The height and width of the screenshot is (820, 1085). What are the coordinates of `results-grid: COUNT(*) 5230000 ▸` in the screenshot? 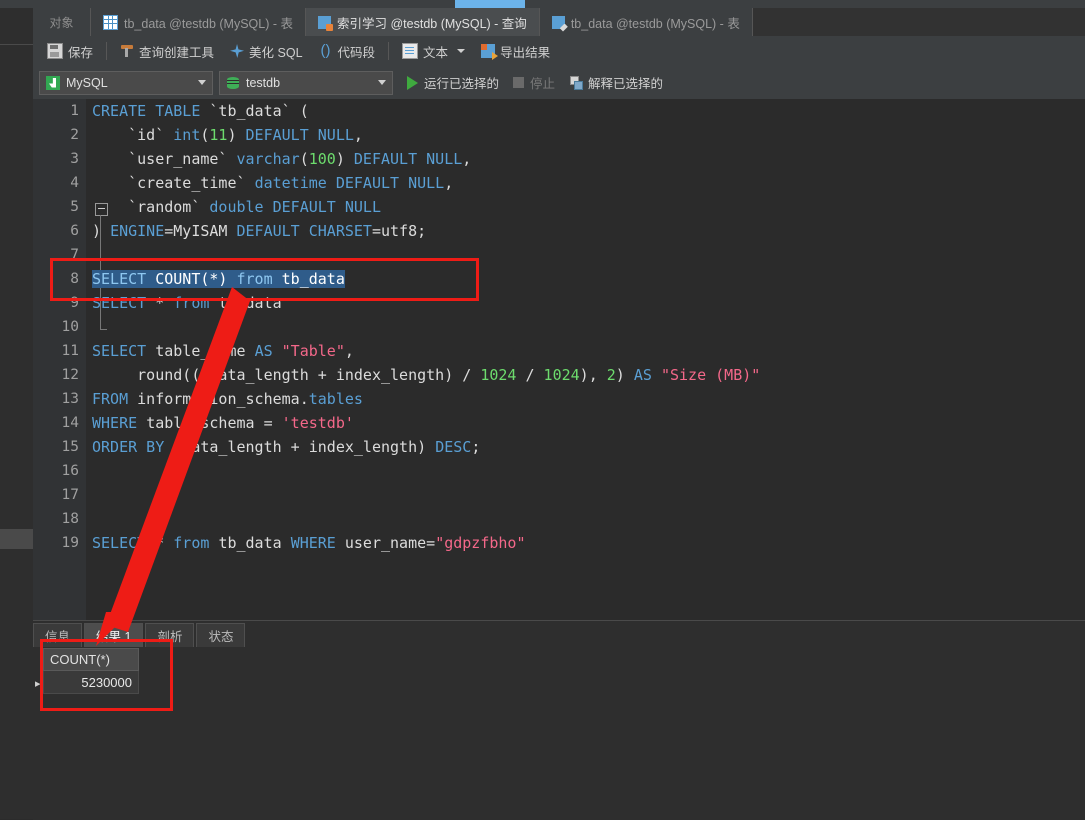 It's located at (87, 671).